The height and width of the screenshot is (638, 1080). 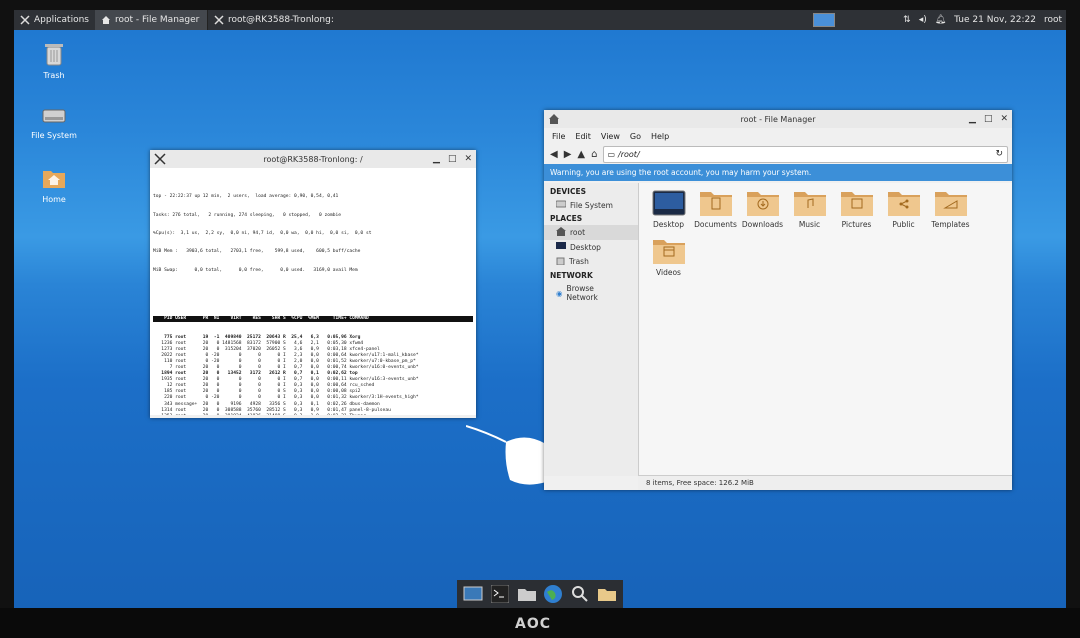 I want to click on forward-arrow-icon: ▶, so click(x=568, y=154).